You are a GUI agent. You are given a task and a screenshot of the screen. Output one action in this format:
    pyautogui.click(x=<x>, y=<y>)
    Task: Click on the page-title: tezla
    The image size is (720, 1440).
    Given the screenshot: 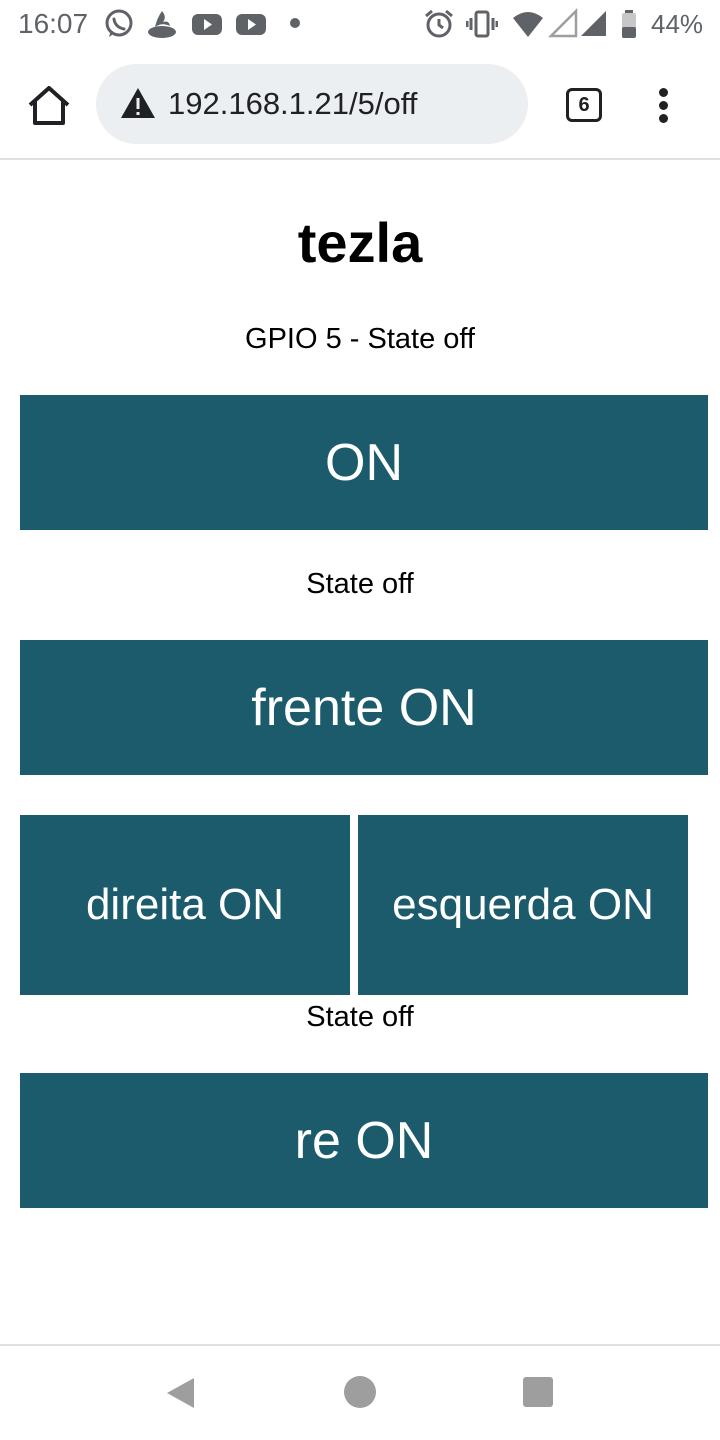 What is the action you would take?
    pyautogui.click(x=360, y=242)
    